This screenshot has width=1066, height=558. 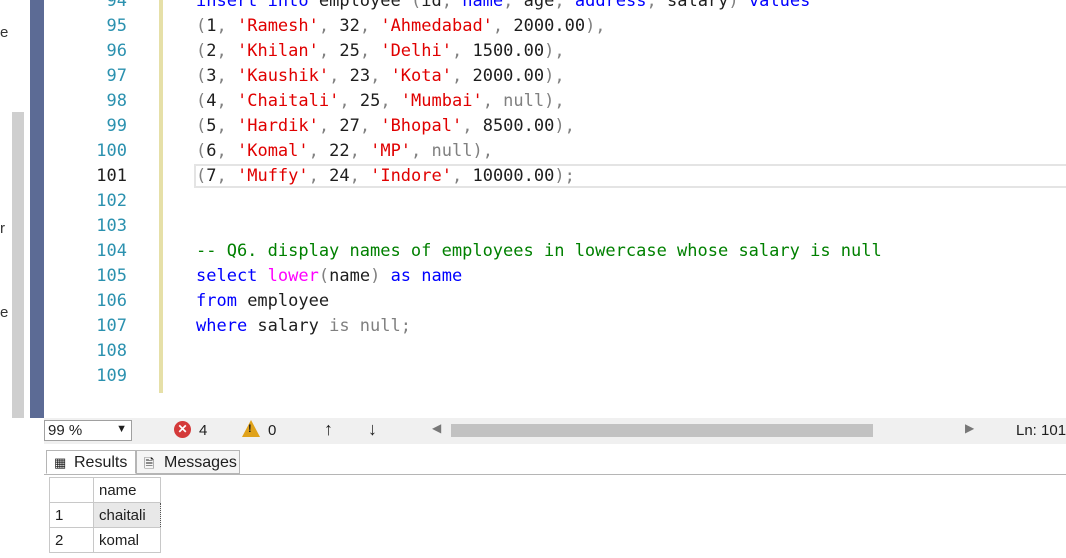 What do you see at coordinates (71, 490) in the screenshot?
I see `row-header-corner` at bounding box center [71, 490].